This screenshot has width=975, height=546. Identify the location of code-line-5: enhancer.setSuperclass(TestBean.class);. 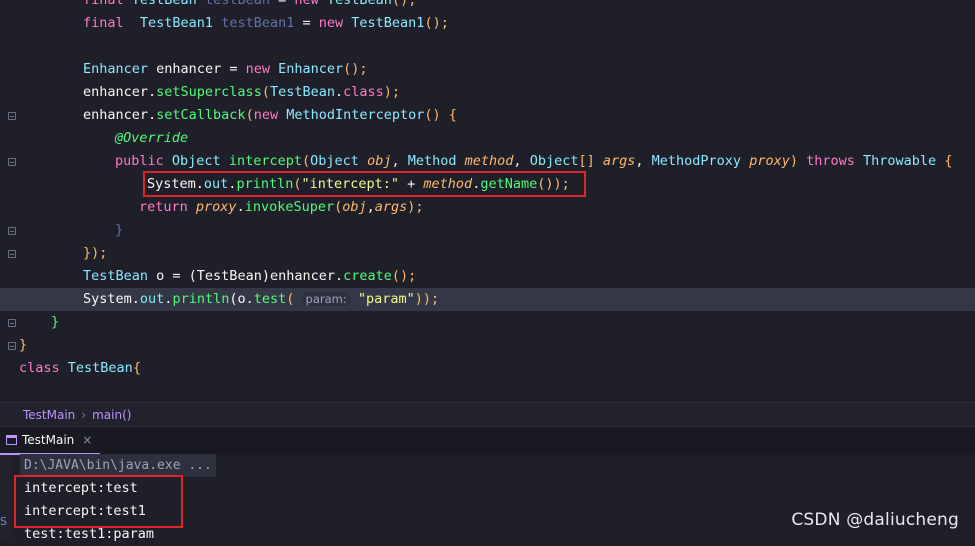
(242, 92).